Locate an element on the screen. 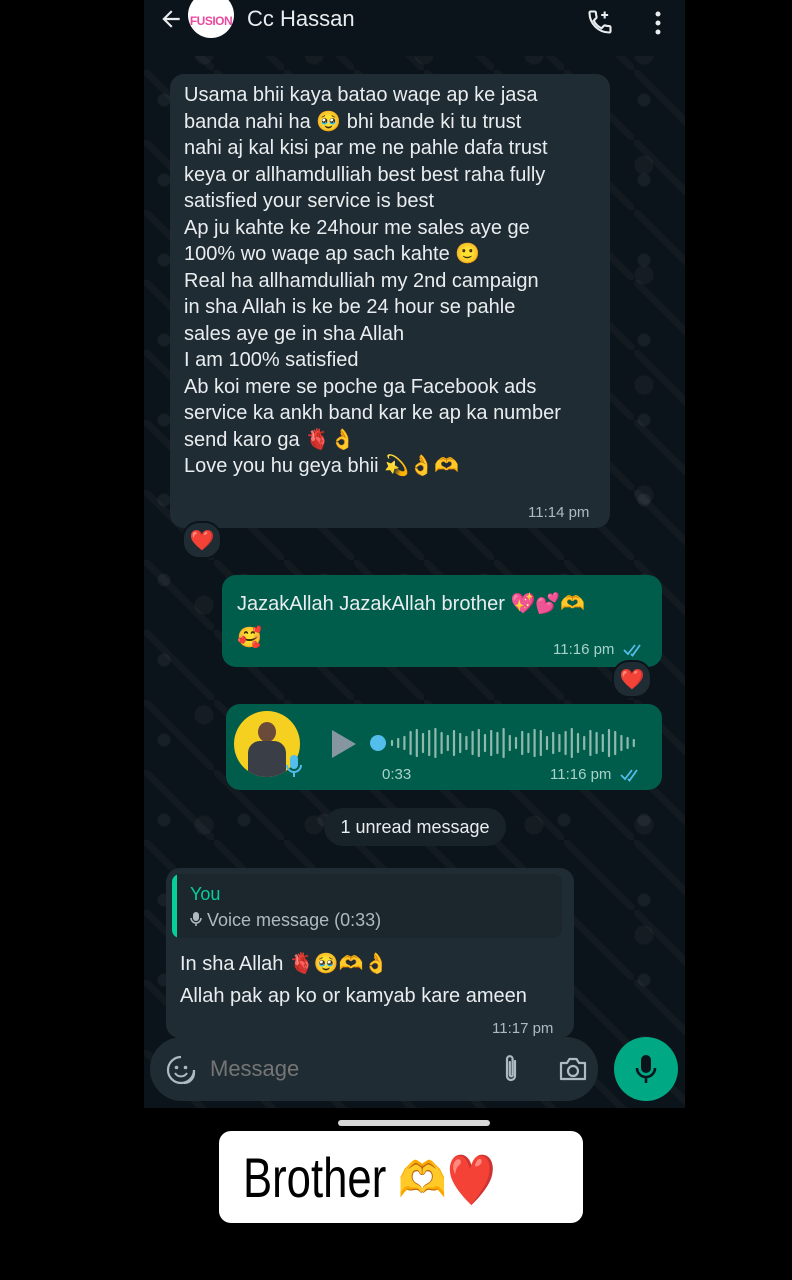 This screenshot has height=1280, width=792. story-caption: Brother 🫶❤️ is located at coordinates (401, 1177).